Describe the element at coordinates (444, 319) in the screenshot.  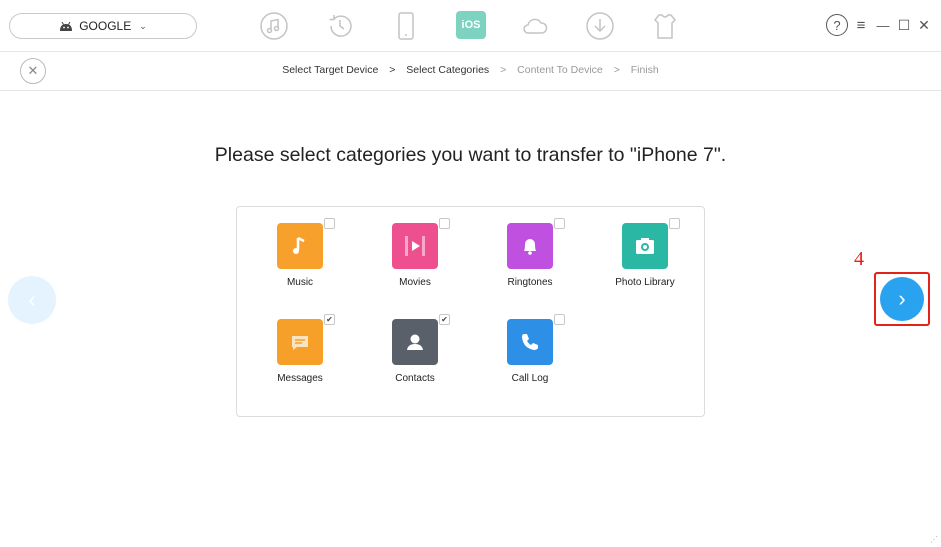
I see `contacts-checkbox: ✔` at that location.